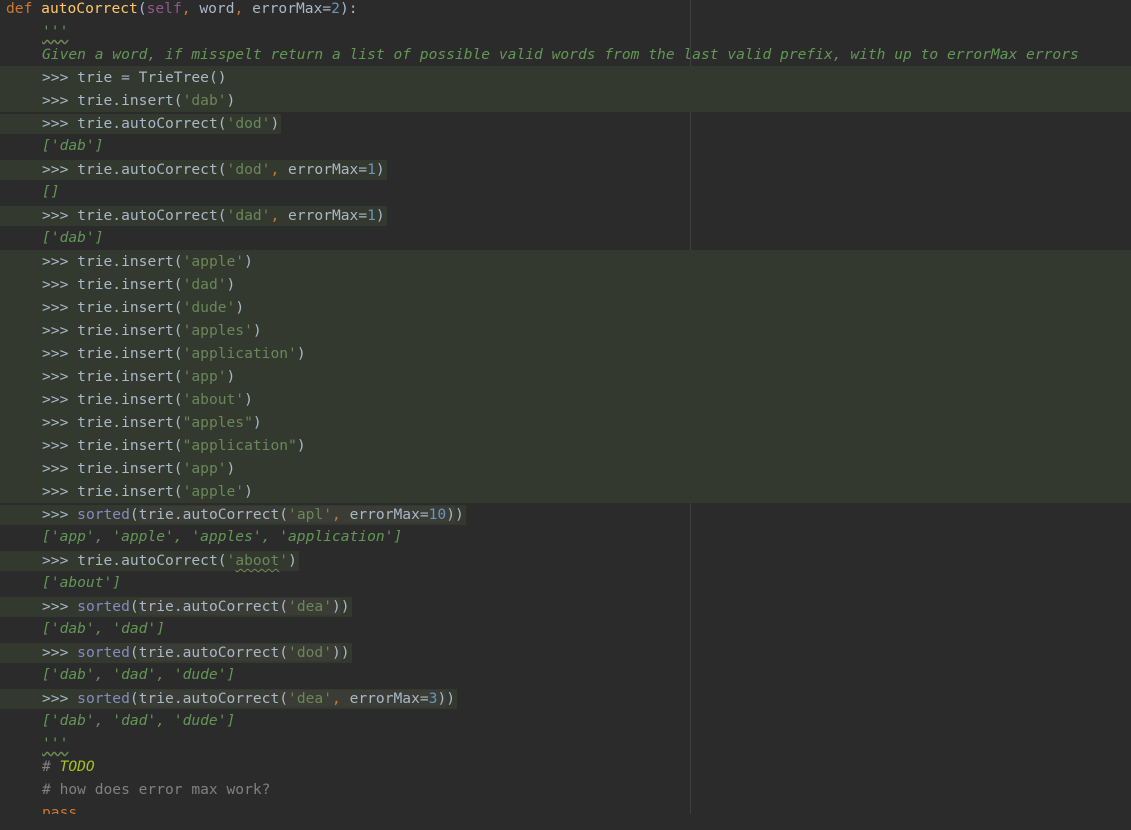 Image resolution: width=1131 pixels, height=830 pixels. I want to click on code-line: >>> trie.autoCorrect('aboot'), so click(565, 560).